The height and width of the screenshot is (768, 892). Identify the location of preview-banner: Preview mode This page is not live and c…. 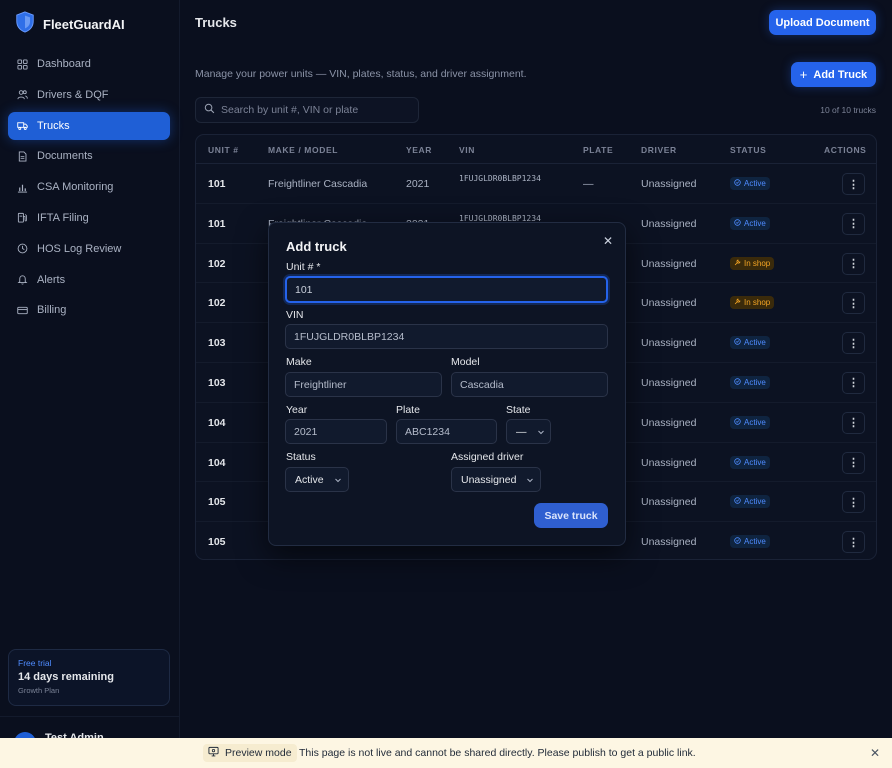
(446, 753).